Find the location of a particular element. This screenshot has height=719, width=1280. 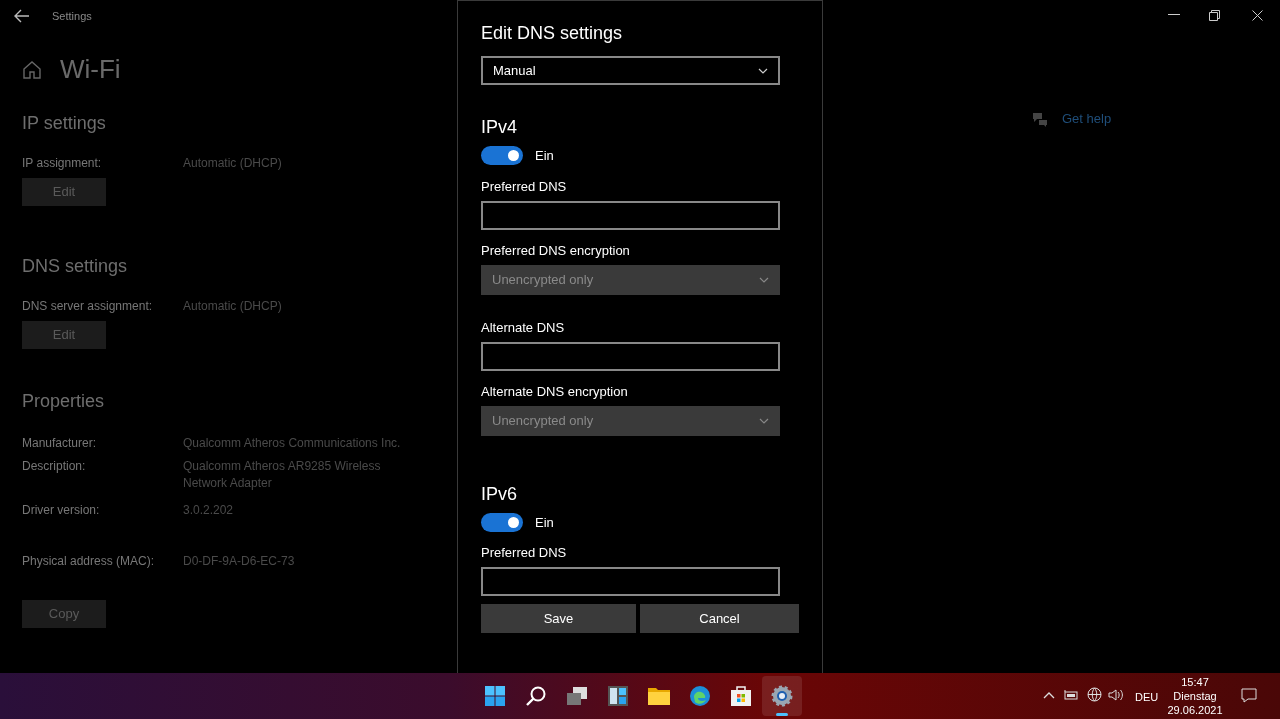

language-indicator: DEU is located at coordinates (1147, 697).